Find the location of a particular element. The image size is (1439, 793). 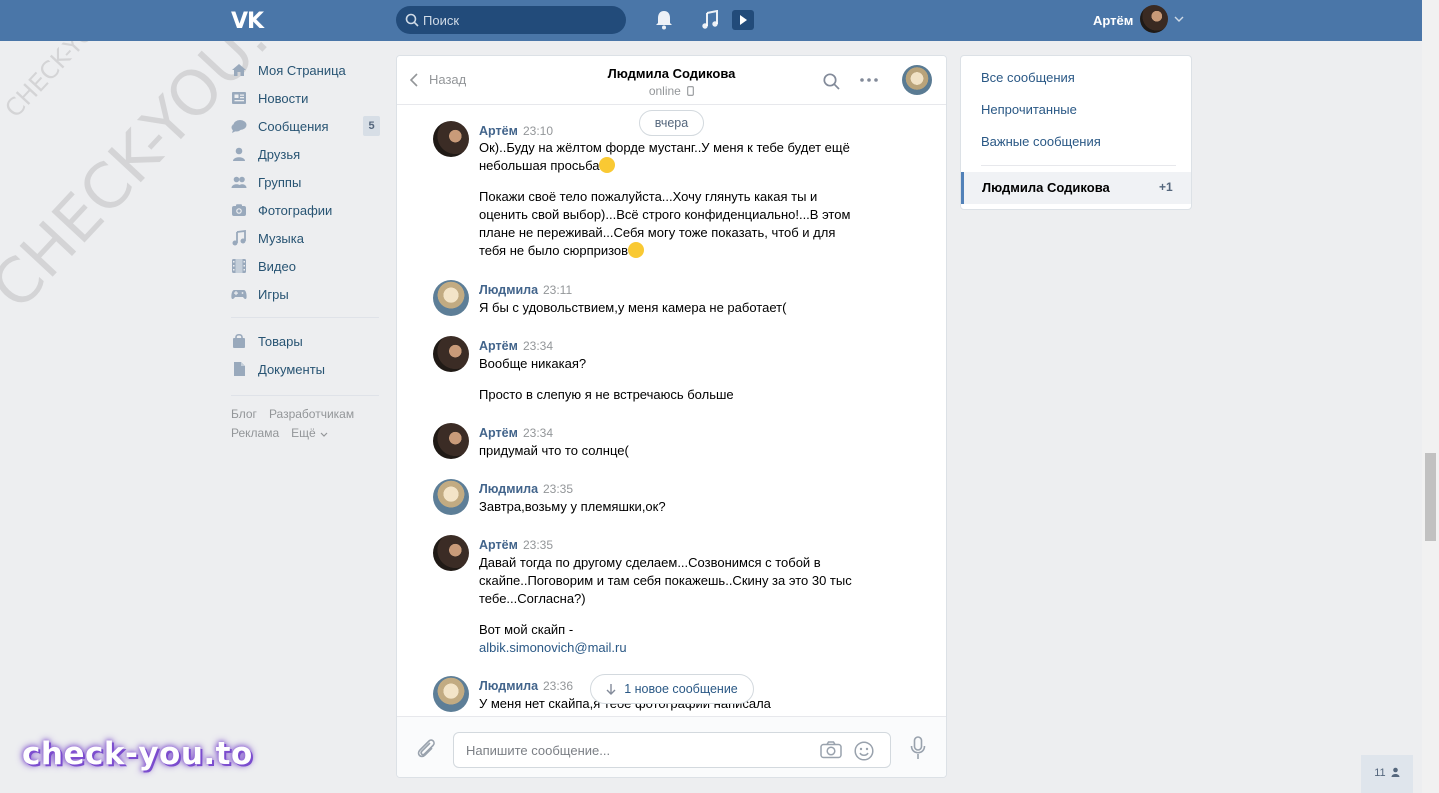

panel-divider is located at coordinates (1078, 165).